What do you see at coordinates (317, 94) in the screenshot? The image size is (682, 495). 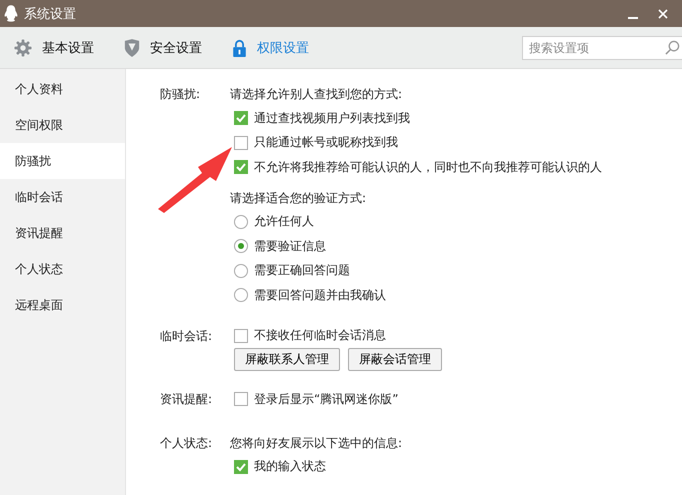 I see `prompt-text: 请选择允许别人查找到您的方式:` at bounding box center [317, 94].